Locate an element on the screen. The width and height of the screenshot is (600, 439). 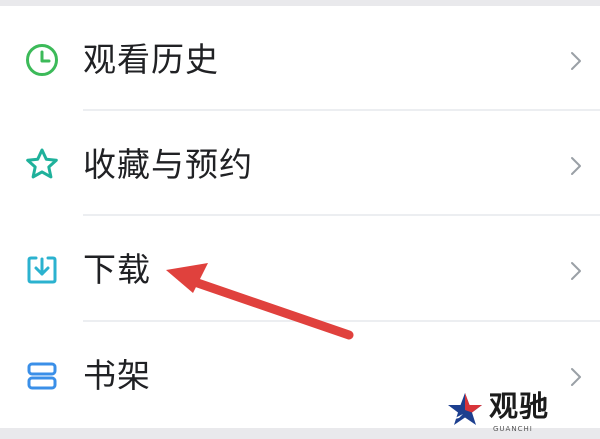
bookshelf-icon is located at coordinates (42, 376).